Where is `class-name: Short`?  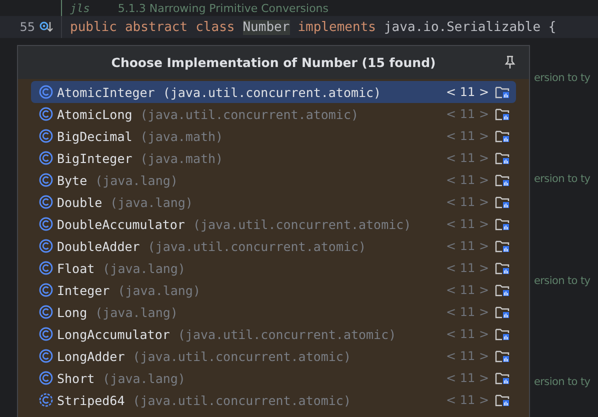 class-name: Short is located at coordinates (76, 378).